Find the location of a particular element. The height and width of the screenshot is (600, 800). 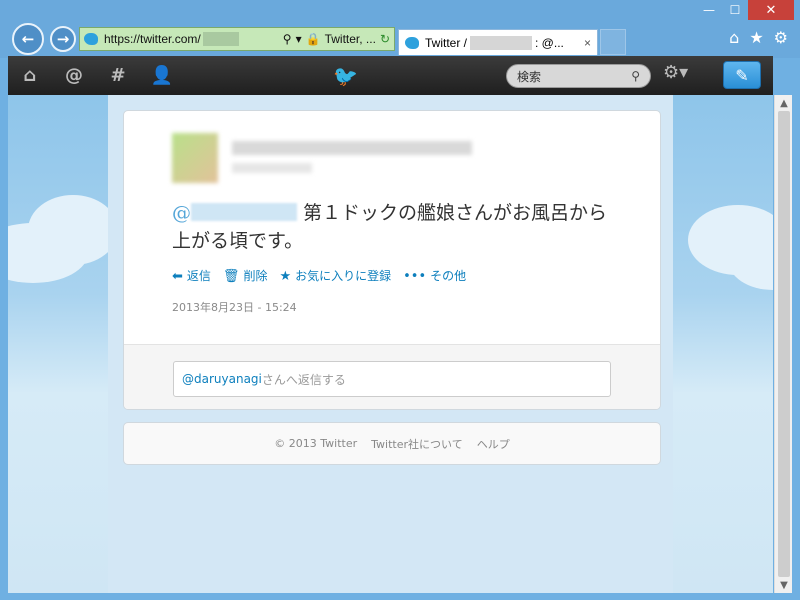

search-input: 検索 ⚲ is located at coordinates (578, 76).